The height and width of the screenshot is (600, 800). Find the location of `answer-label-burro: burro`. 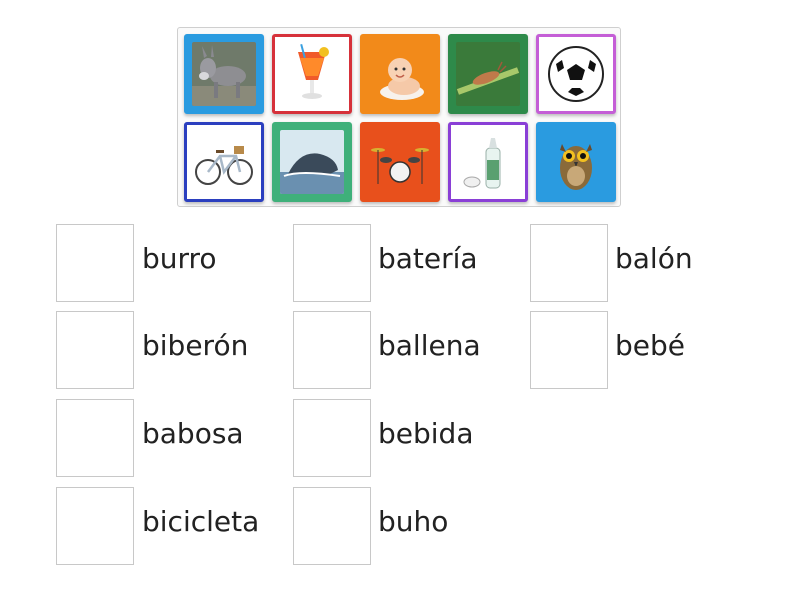

answer-label-burro: burro is located at coordinates (179, 258).